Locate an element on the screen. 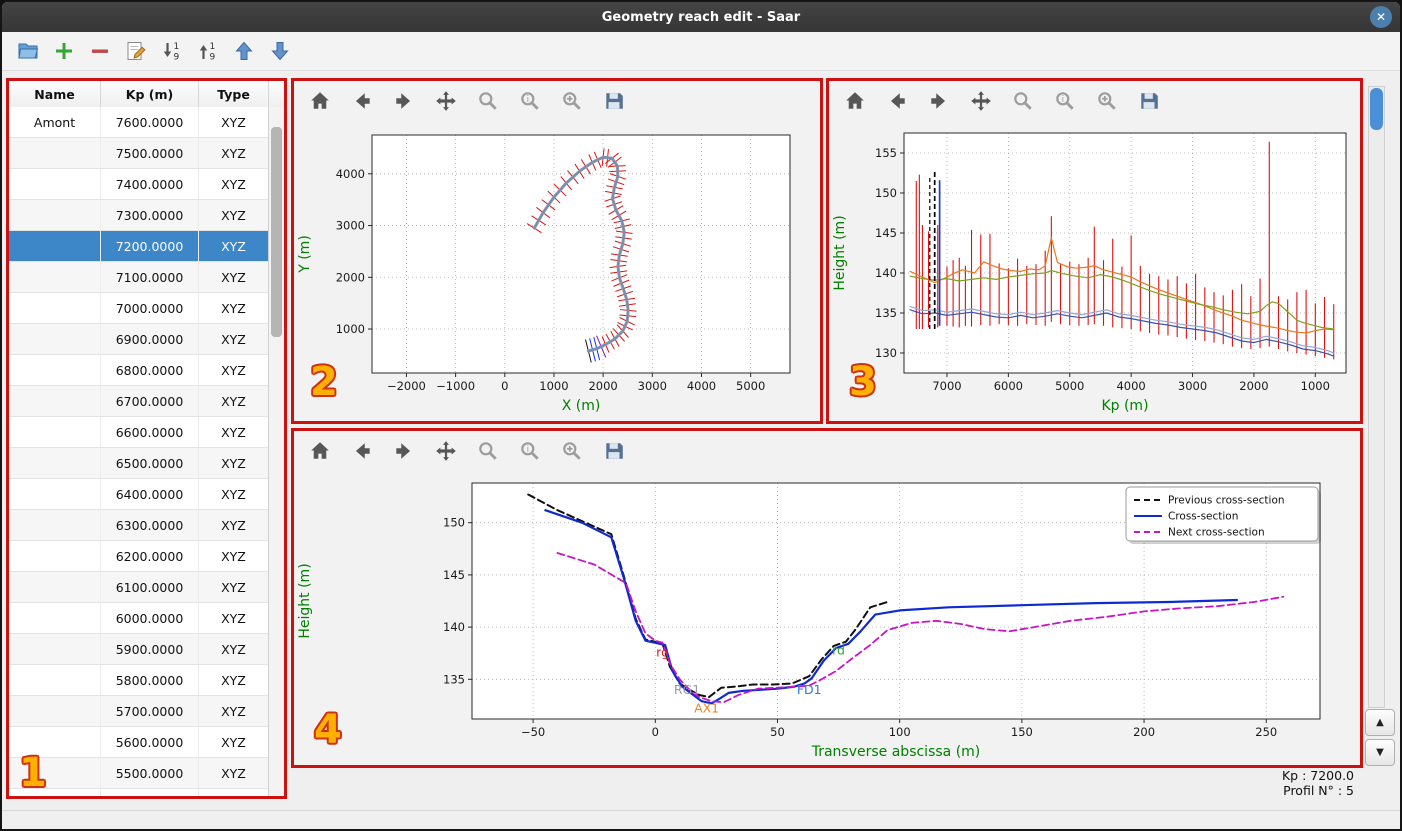  table-row: 6900.0000 XYZ is located at coordinates (139, 339).